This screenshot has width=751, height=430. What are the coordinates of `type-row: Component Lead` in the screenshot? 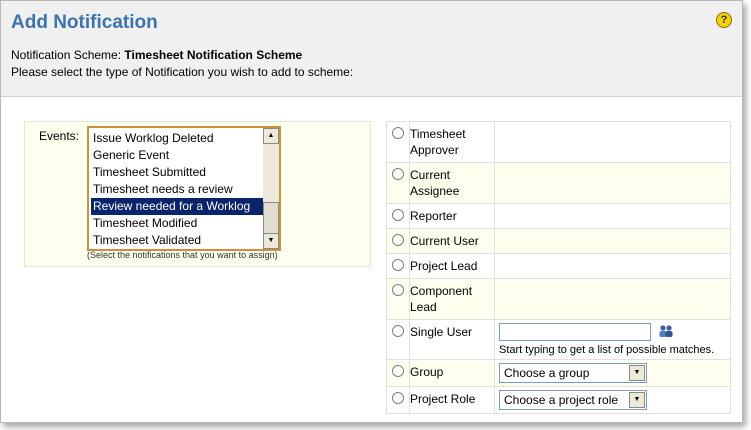 It's located at (558, 299).